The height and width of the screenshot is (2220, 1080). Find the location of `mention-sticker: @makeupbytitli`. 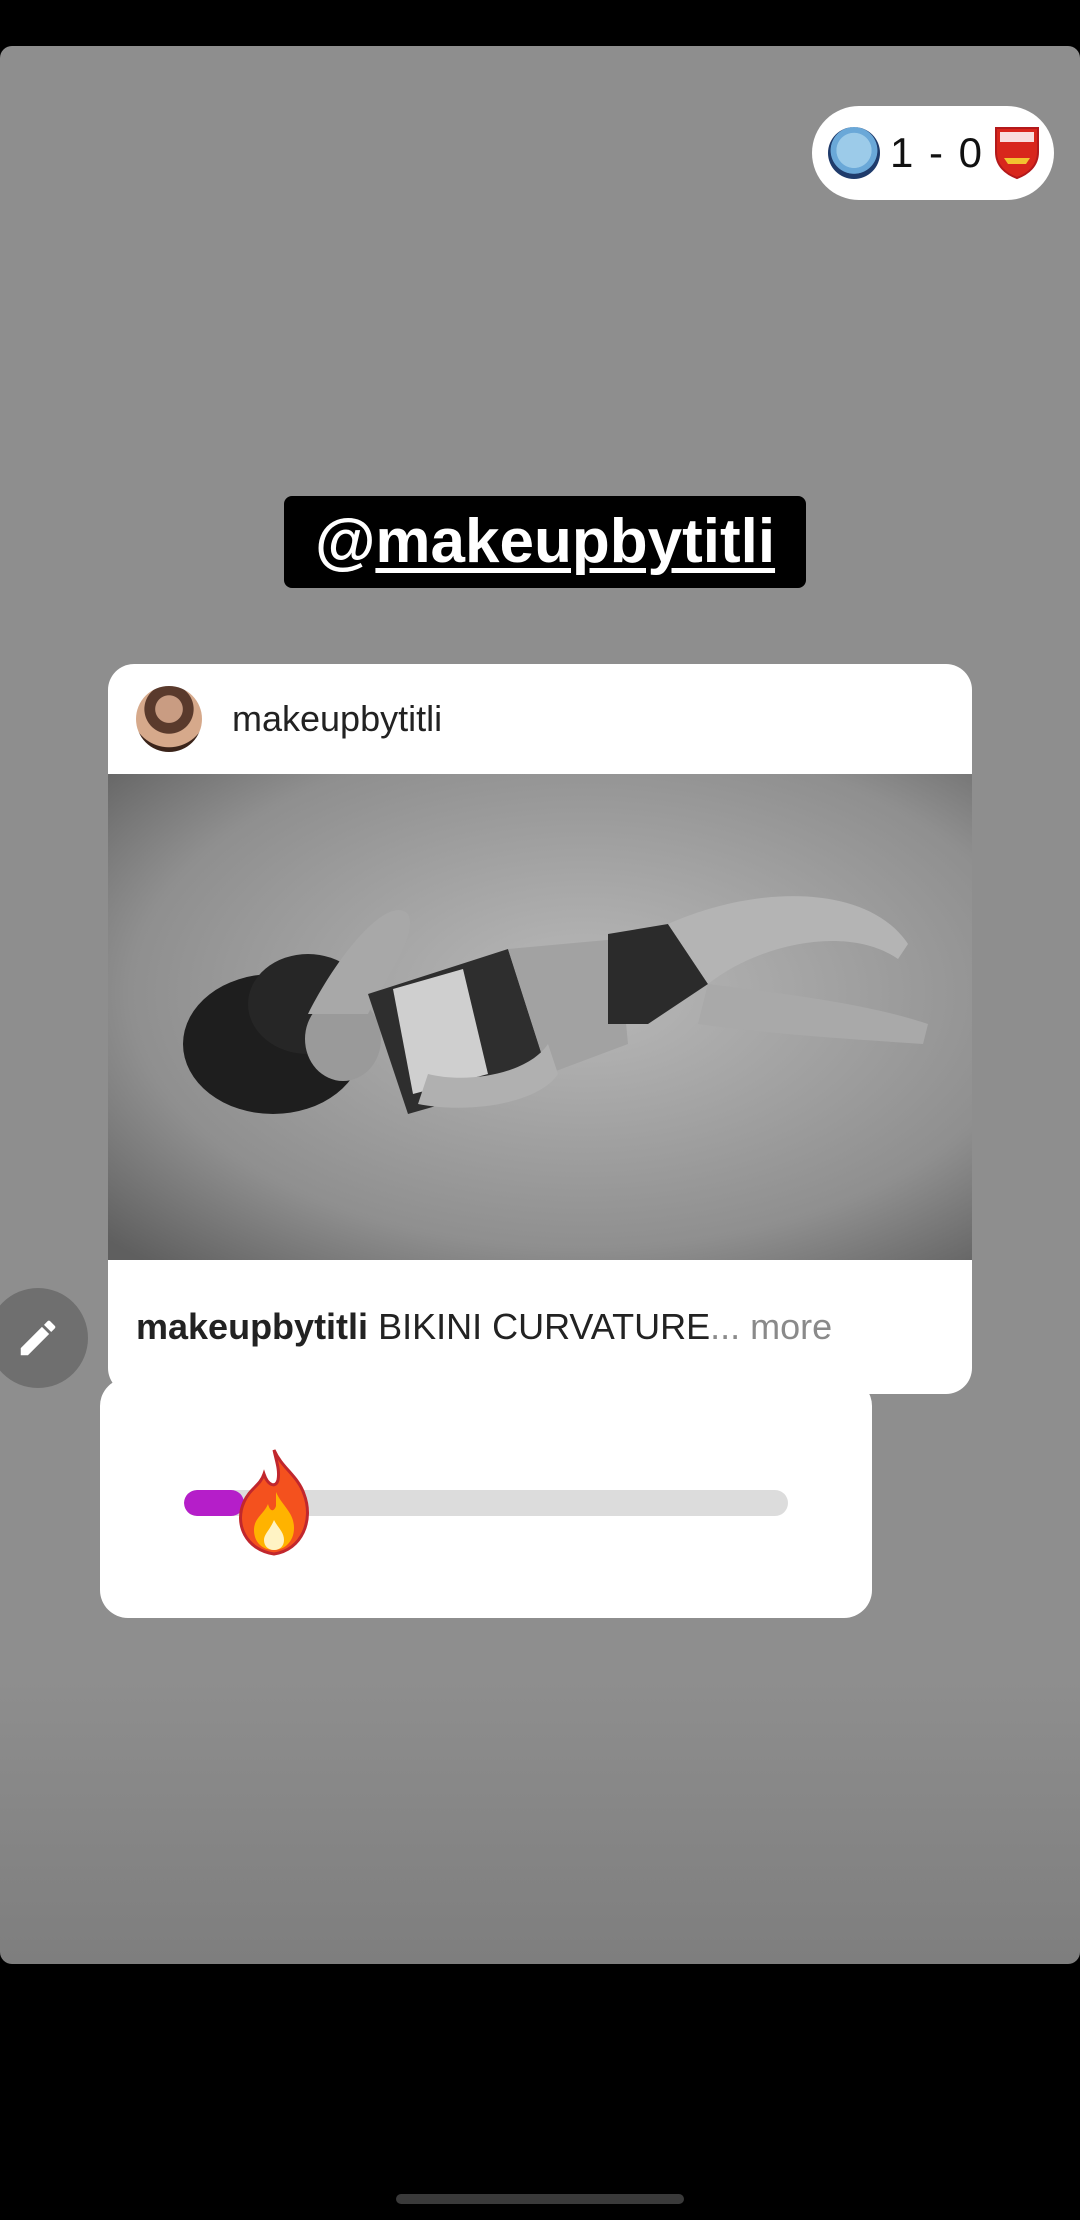

mention-sticker: @makeupbytitli is located at coordinates (545, 542).